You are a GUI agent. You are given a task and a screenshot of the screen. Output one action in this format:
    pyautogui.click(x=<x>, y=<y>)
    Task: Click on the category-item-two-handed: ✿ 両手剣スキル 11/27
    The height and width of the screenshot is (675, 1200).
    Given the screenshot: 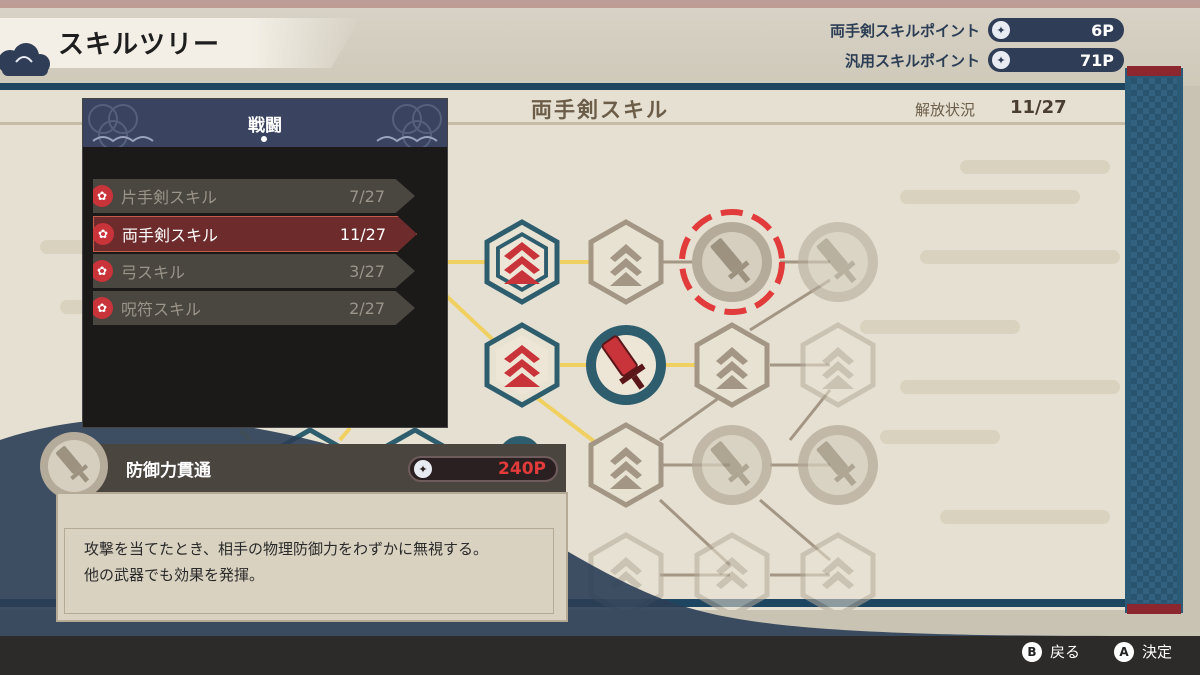 What is the action you would take?
    pyautogui.click(x=255, y=234)
    